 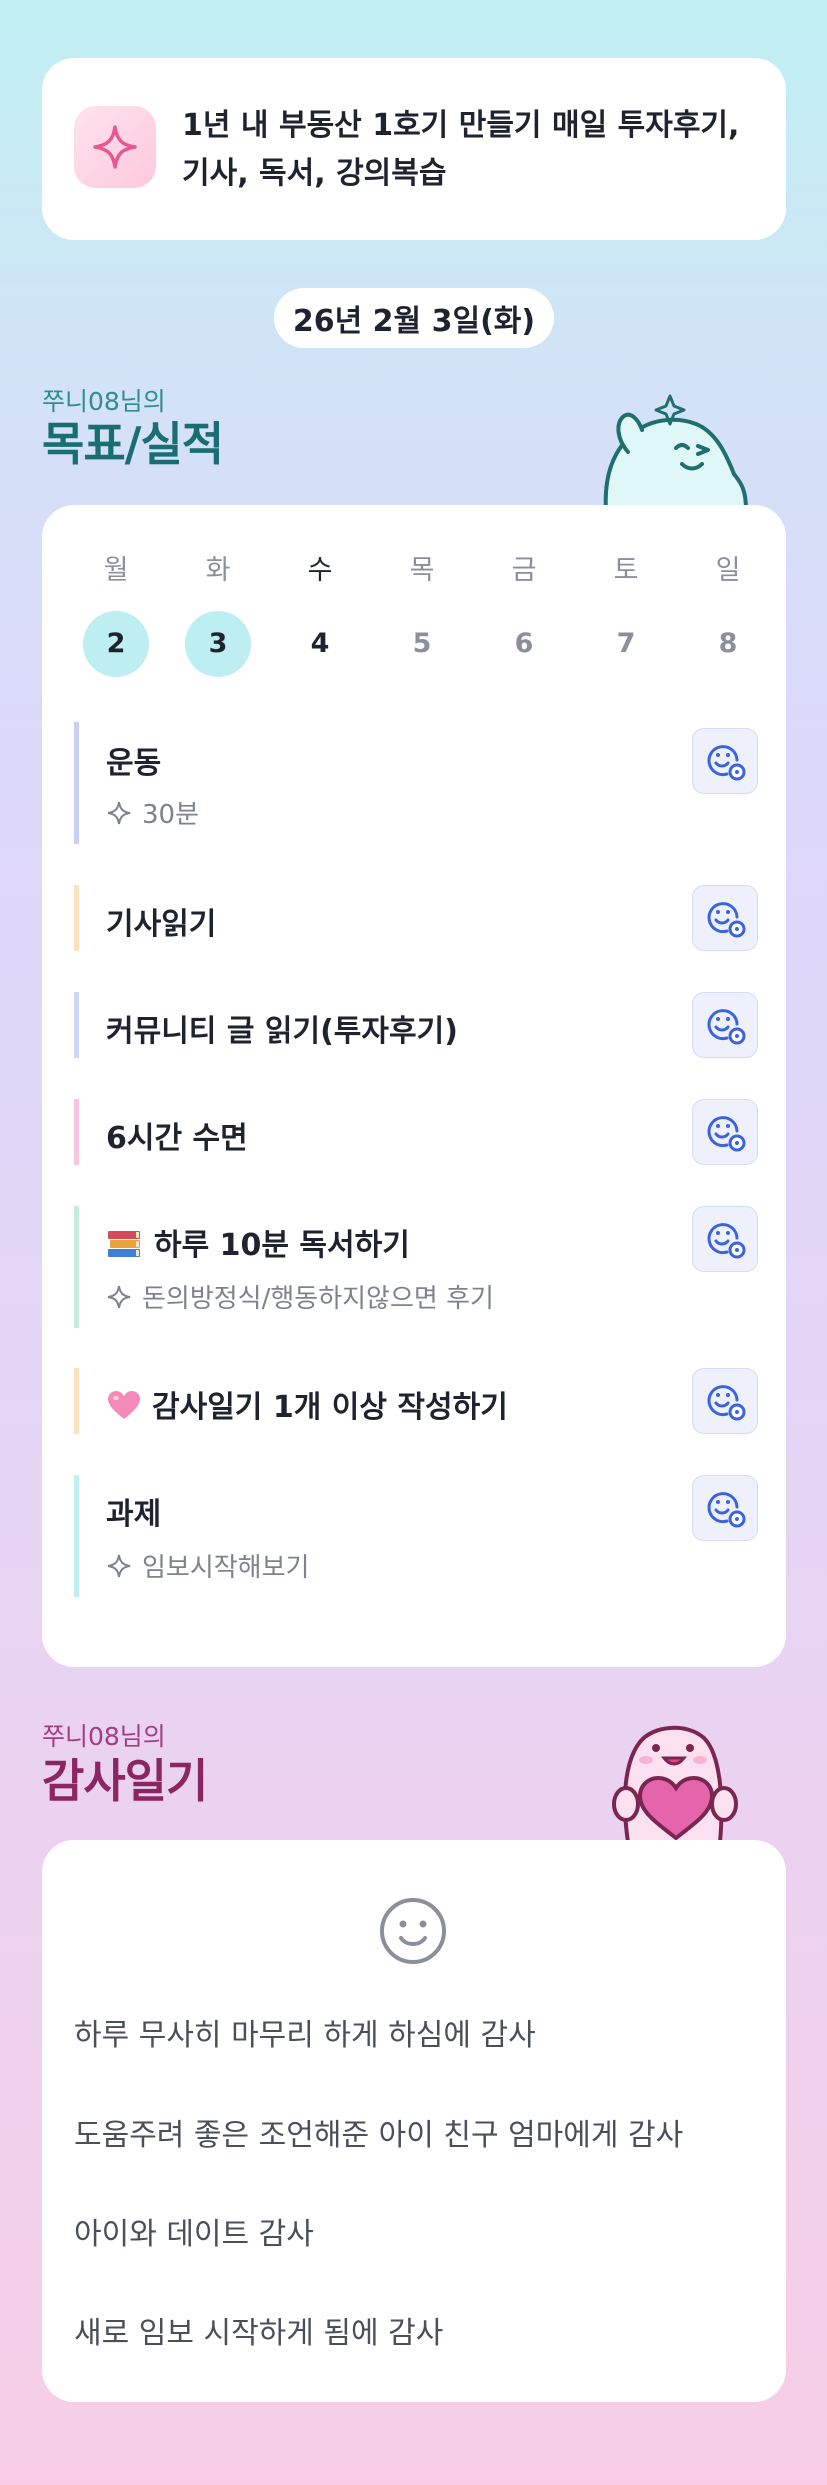 I want to click on thanks-entry: 아이와 데이트 감사, so click(x=194, y=2234).